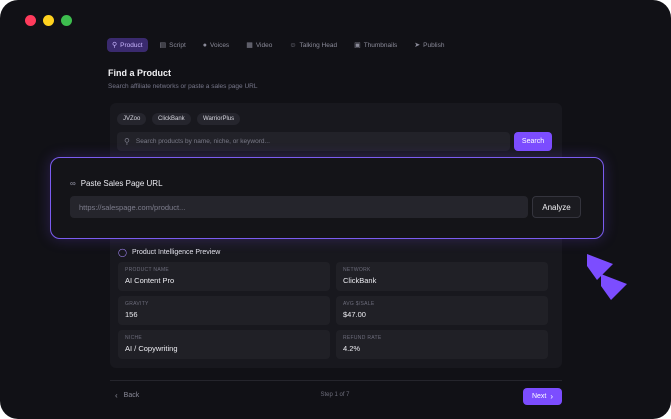  I want to click on network-chip-warriorplus: WarriorPlus, so click(219, 119).